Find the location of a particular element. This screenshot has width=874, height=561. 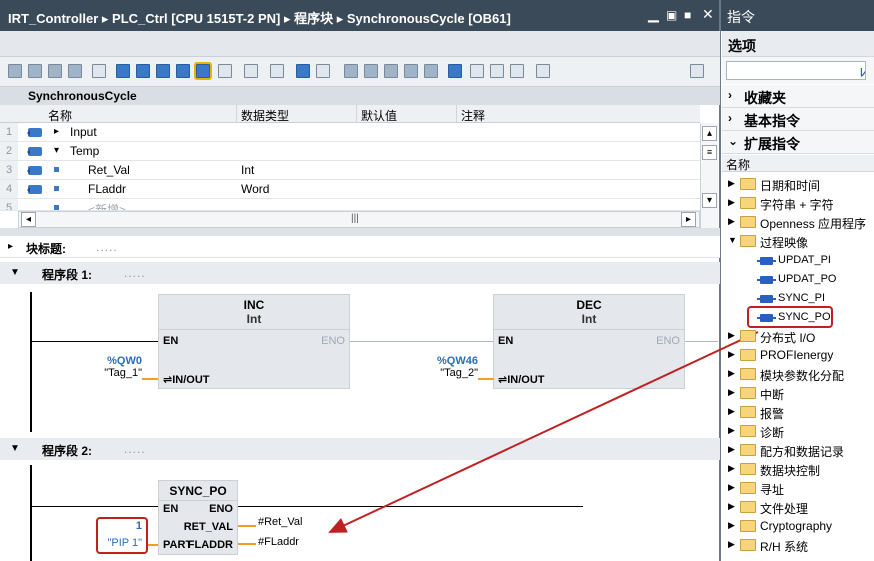

extended-instructions-section: ⌄ 扩展指令 is located at coordinates (798, 142).